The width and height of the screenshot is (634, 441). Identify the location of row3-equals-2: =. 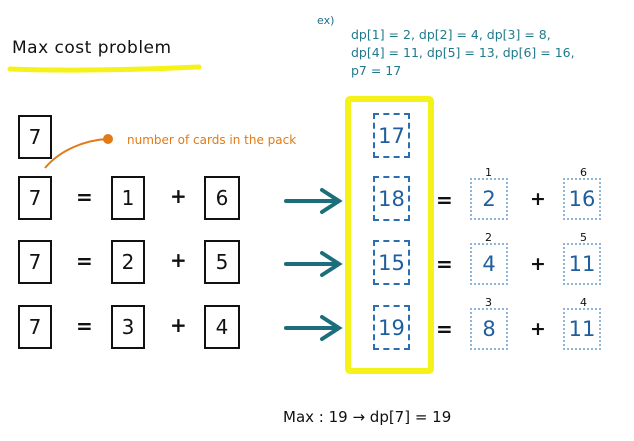
(444, 329).